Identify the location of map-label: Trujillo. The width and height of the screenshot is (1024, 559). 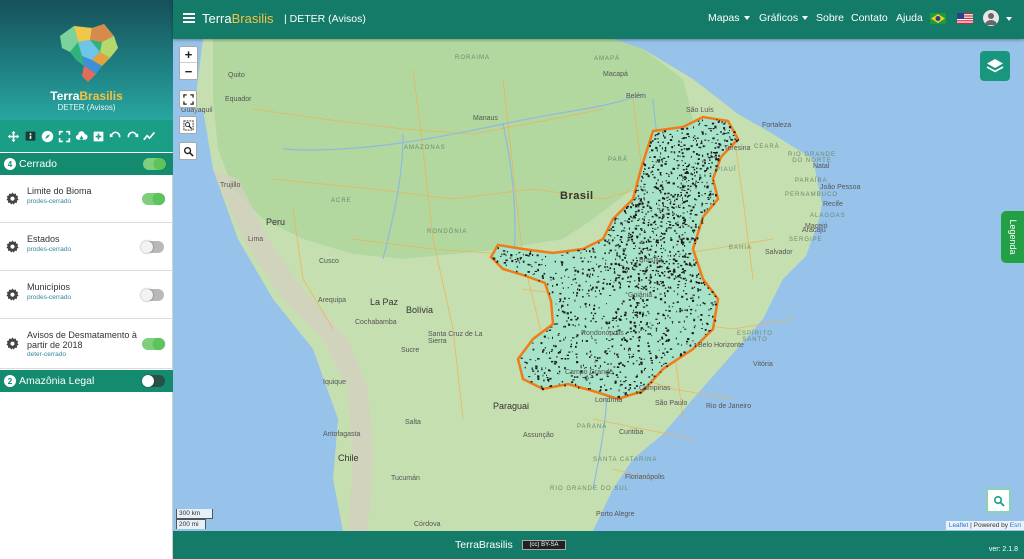
(230, 185).